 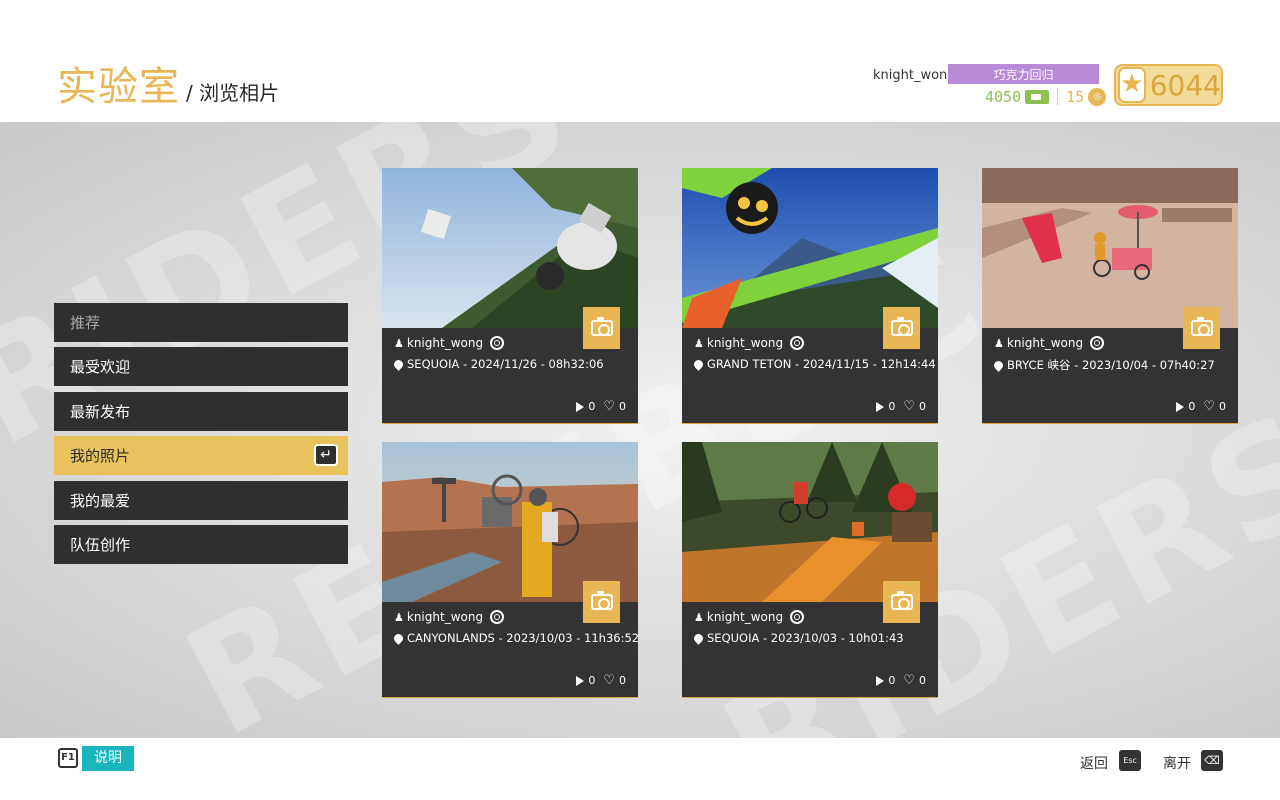 What do you see at coordinates (201, 411) in the screenshot?
I see `menu-item-newest: 最新发布` at bounding box center [201, 411].